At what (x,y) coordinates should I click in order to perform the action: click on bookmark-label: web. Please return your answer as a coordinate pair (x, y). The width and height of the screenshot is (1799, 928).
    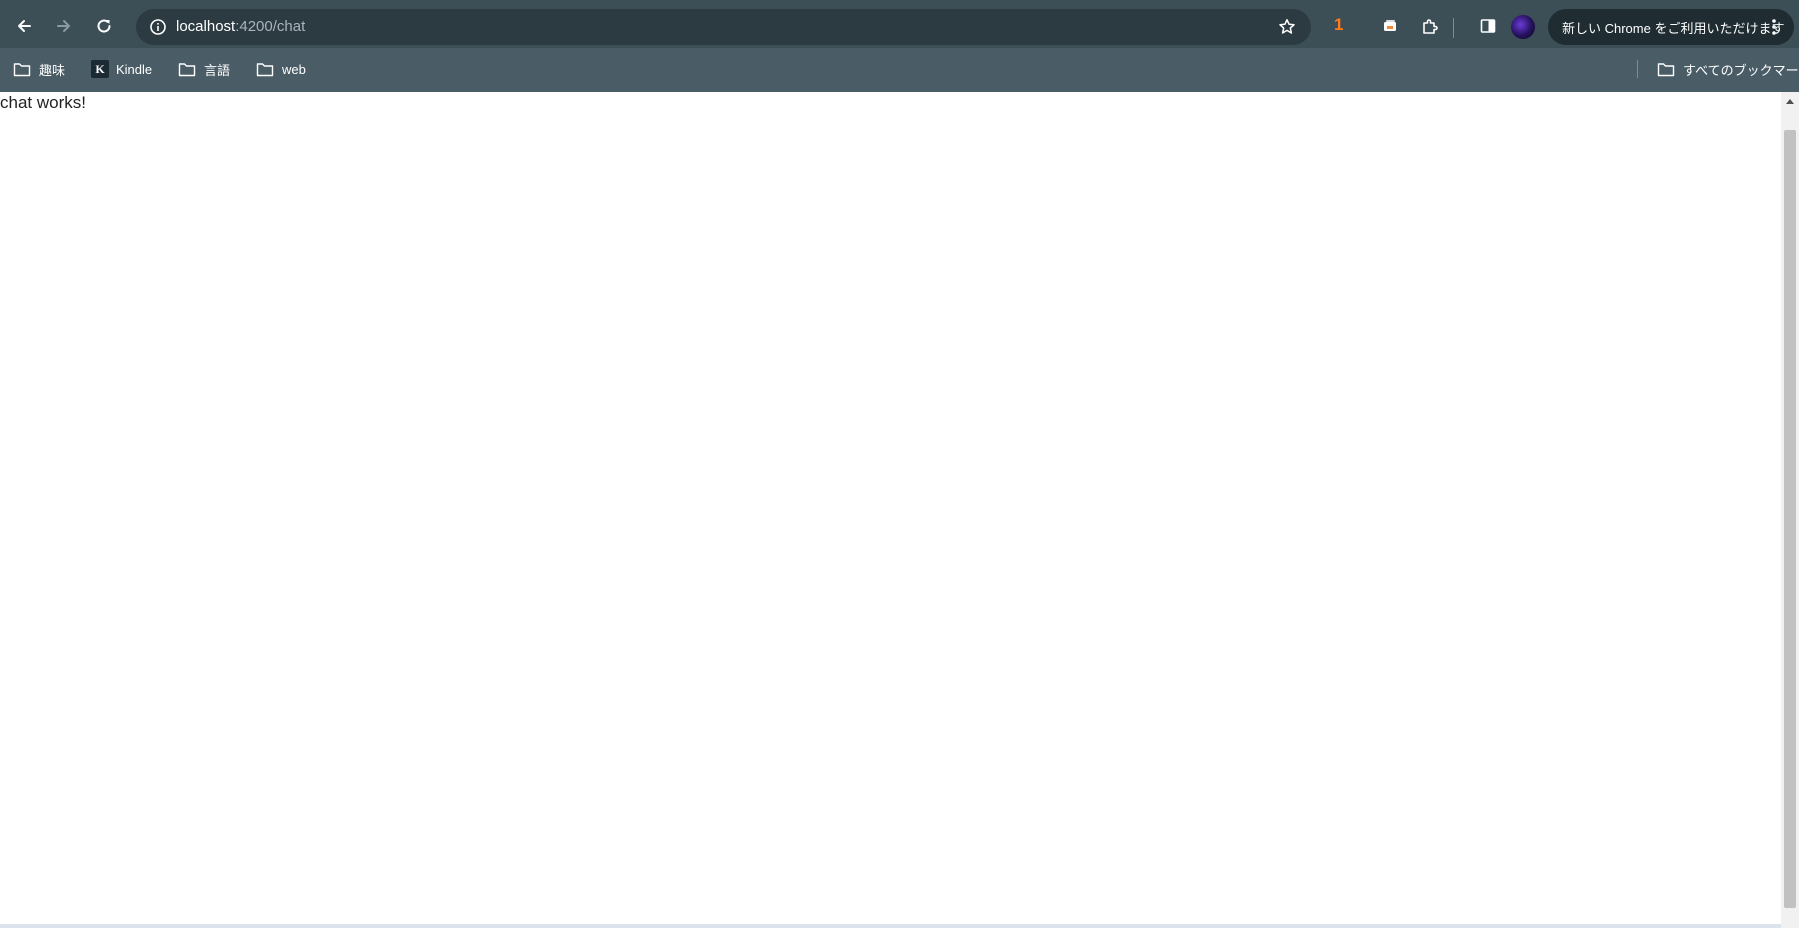
    Looking at the image, I should click on (294, 69).